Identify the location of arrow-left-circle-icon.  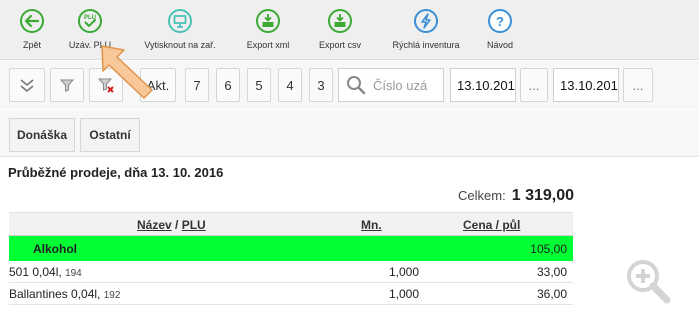
(32, 21).